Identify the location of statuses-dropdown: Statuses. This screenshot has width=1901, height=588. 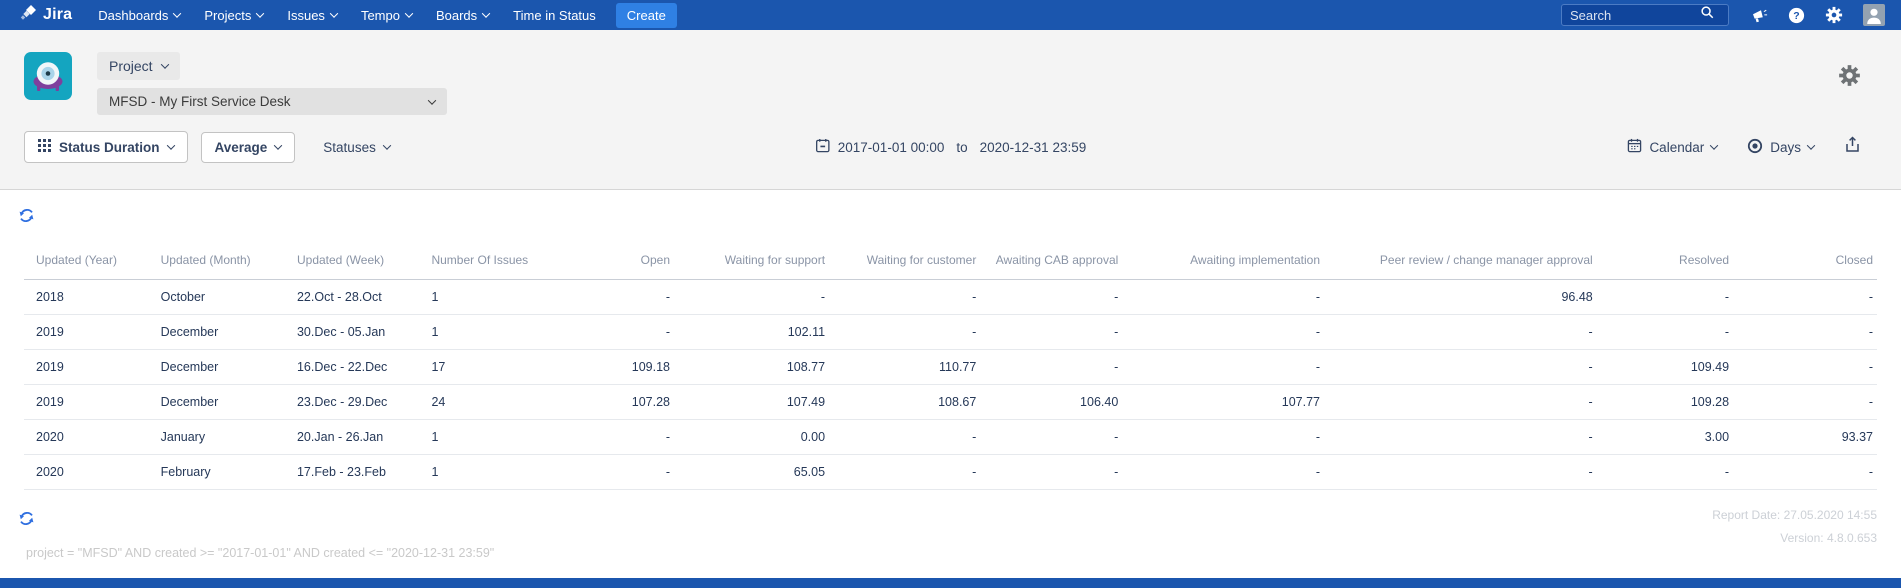
(357, 147).